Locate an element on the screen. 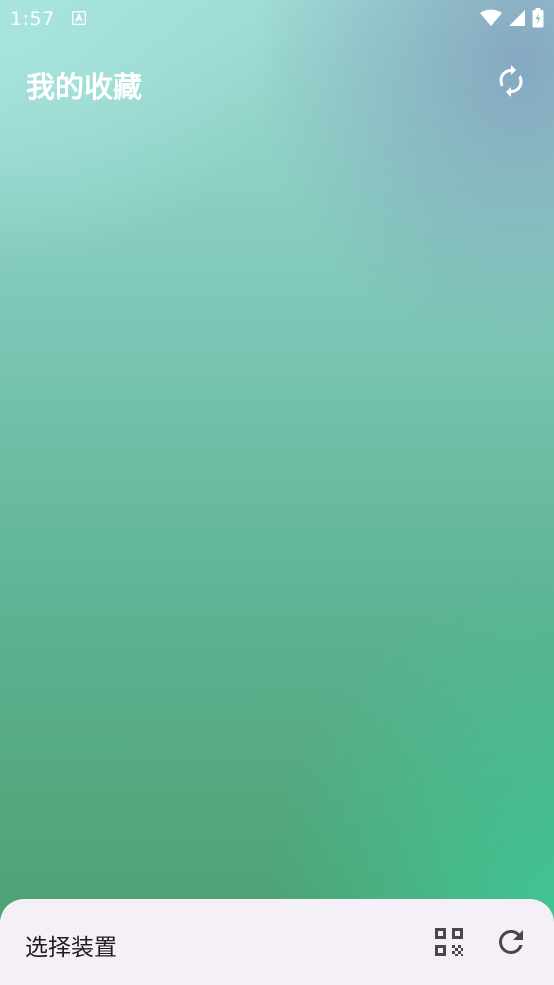 The image size is (554, 985). refresh-button is located at coordinates (511, 942).